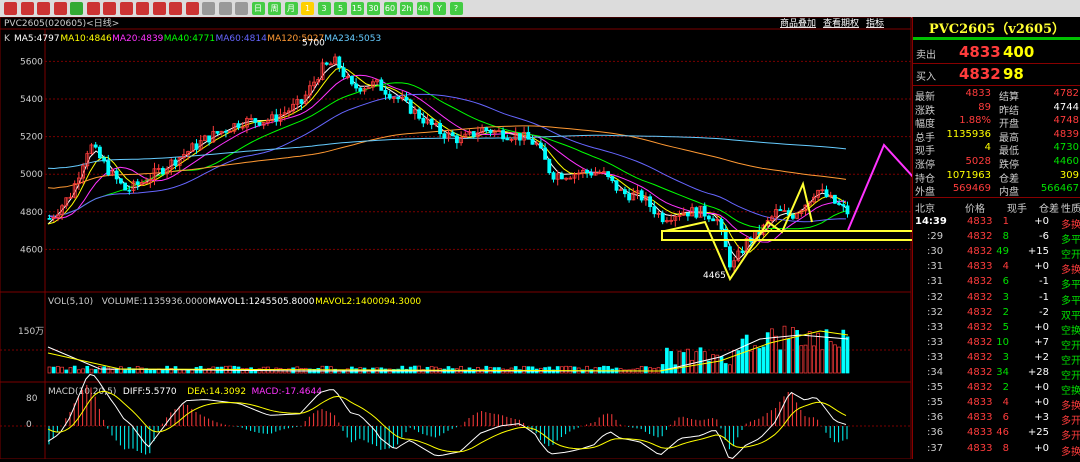 Image resolution: width=1080 pixels, height=462 pixels. I want to click on stat-value: 4839, so click(1066, 134).